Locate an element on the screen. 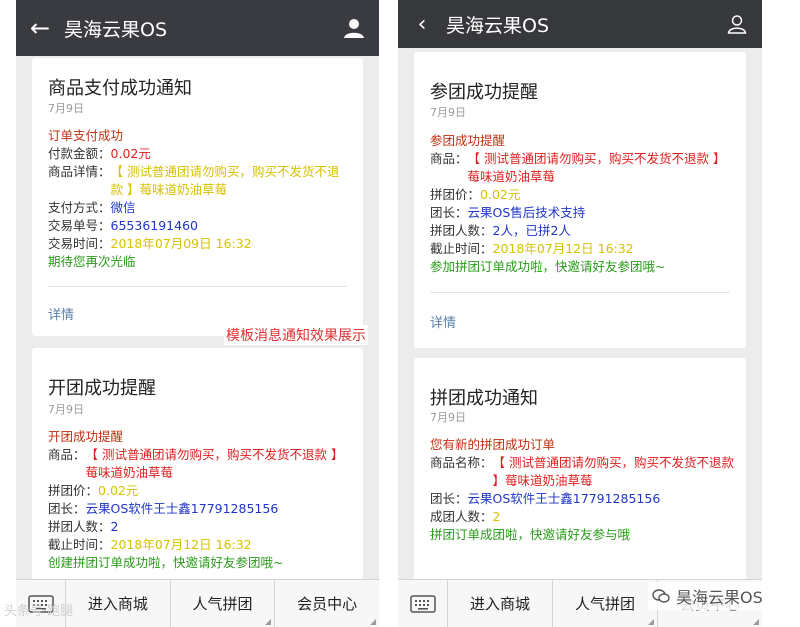 Image resolution: width=800 pixels, height=627 pixels. watermark-left: 头条号·跑腿 is located at coordinates (39, 611).